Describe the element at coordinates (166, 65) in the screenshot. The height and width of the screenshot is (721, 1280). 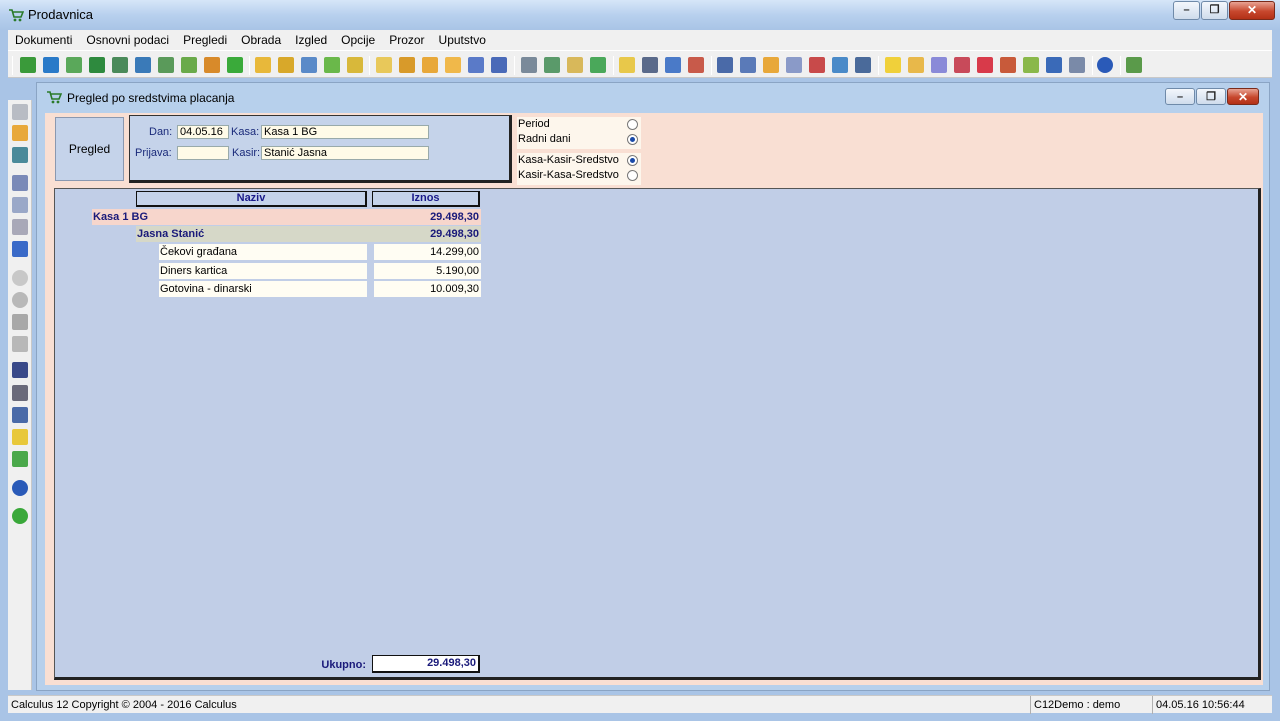
I see `forward-icon` at that location.